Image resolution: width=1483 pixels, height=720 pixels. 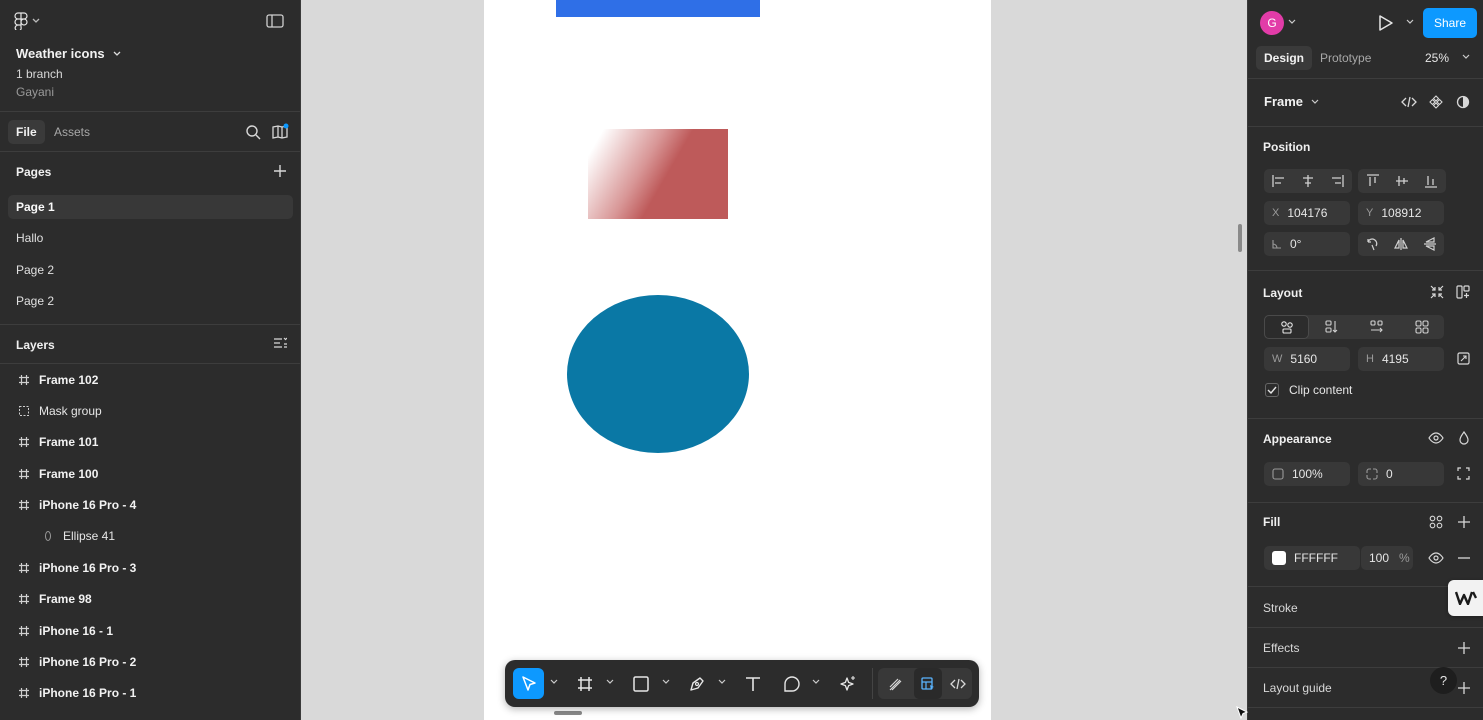 I want to click on avatar: G, so click(x=1272, y=23).